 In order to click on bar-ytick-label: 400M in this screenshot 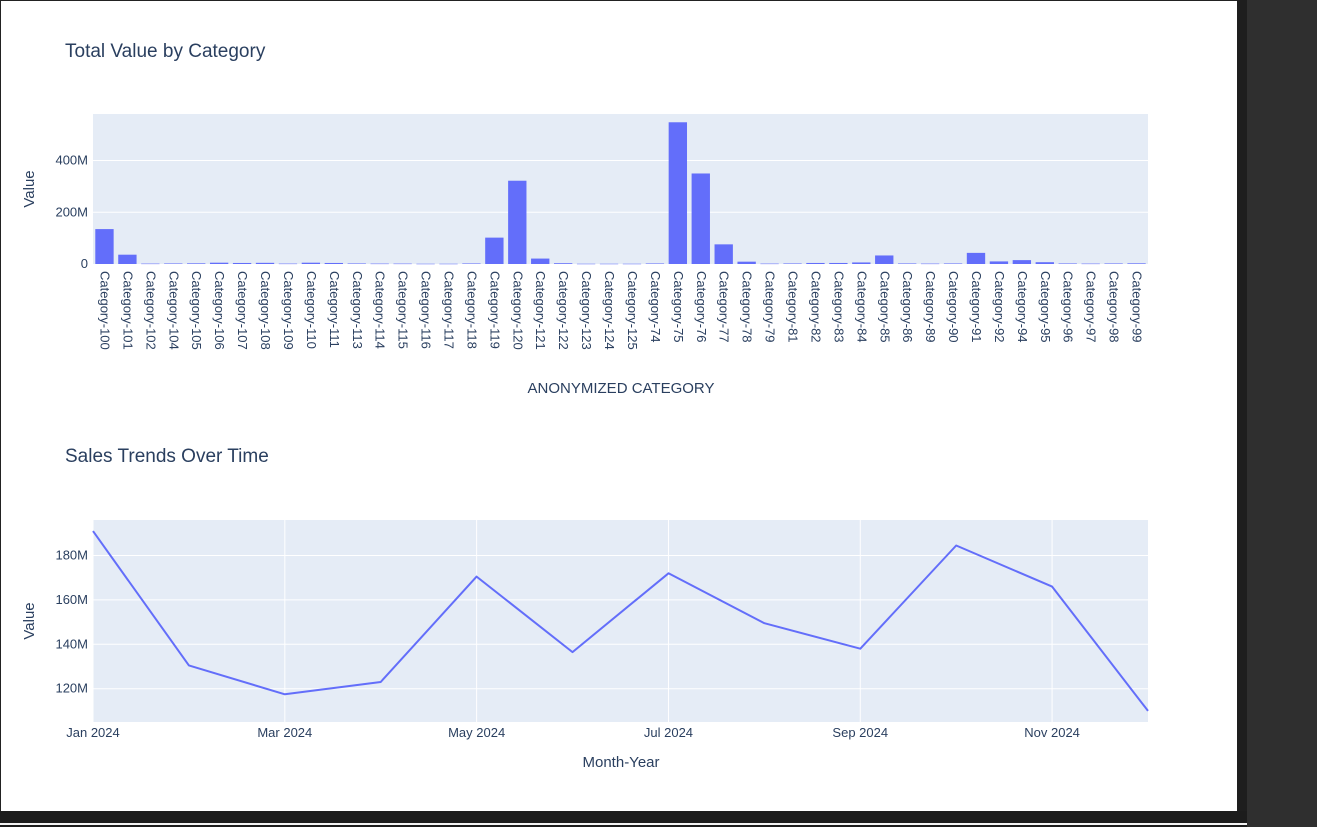, I will do `click(71, 160)`.